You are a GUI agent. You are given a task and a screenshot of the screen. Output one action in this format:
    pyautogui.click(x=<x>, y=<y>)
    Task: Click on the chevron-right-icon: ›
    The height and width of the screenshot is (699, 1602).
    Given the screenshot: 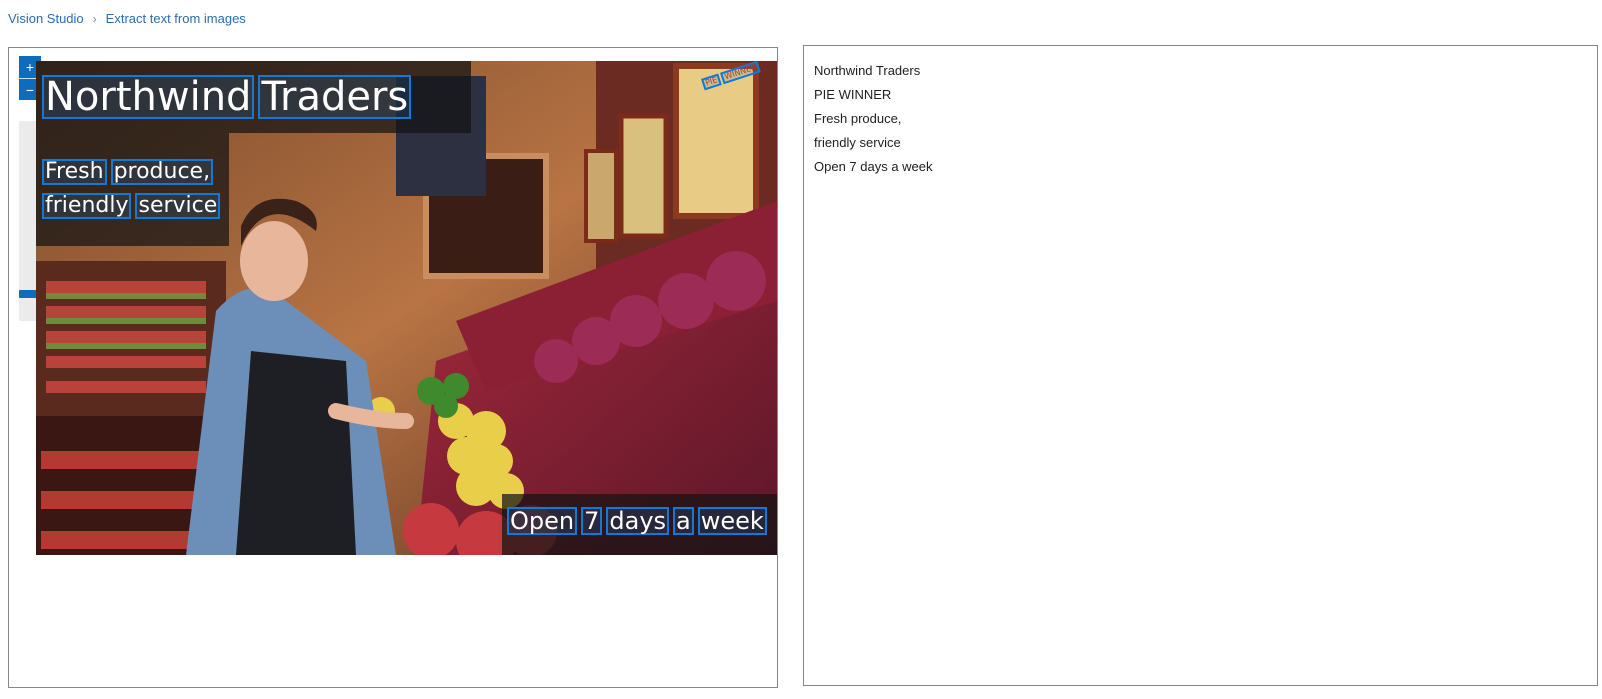 What is the action you would take?
    pyautogui.click(x=94, y=18)
    